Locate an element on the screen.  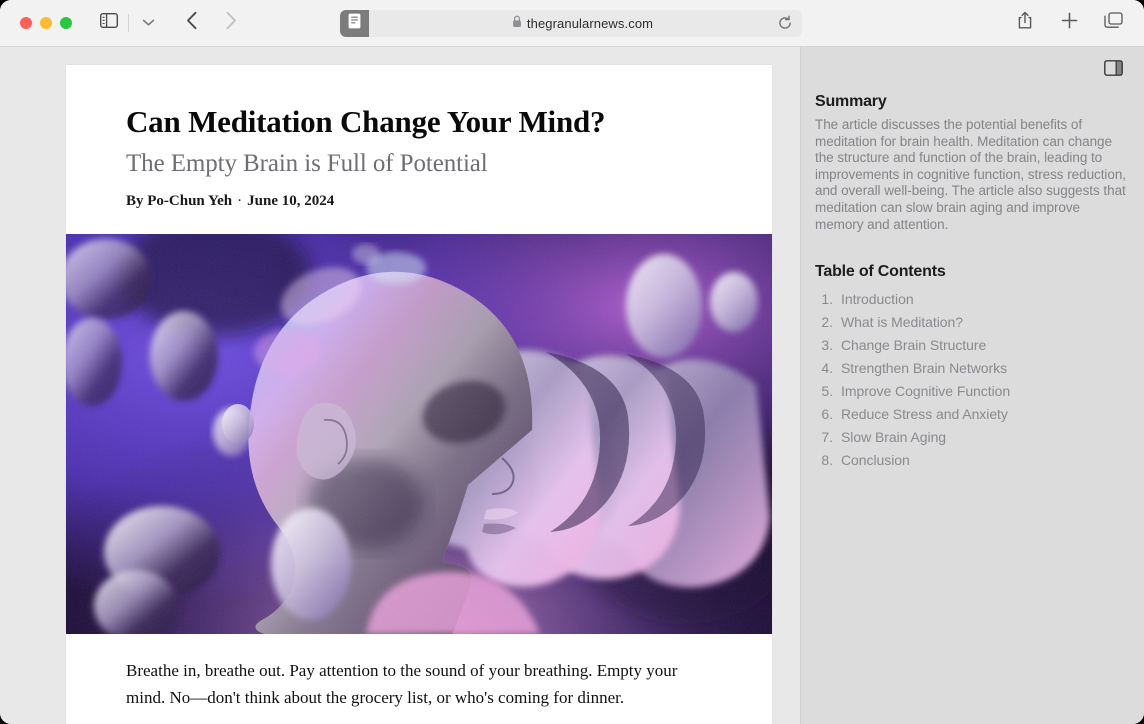
plus-icon is located at coordinates (1069, 23).